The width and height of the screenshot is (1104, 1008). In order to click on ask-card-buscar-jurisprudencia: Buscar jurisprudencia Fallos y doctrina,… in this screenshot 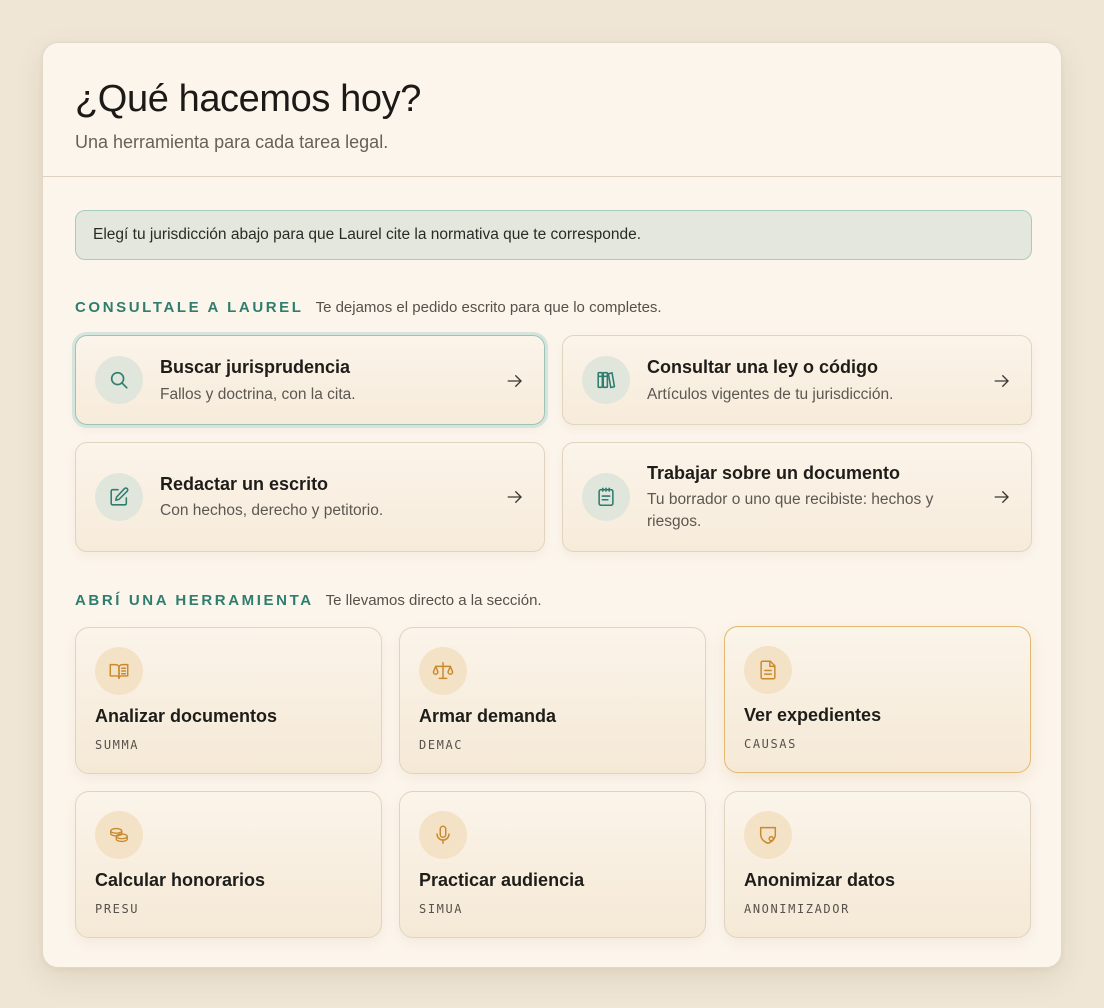, I will do `click(310, 380)`.